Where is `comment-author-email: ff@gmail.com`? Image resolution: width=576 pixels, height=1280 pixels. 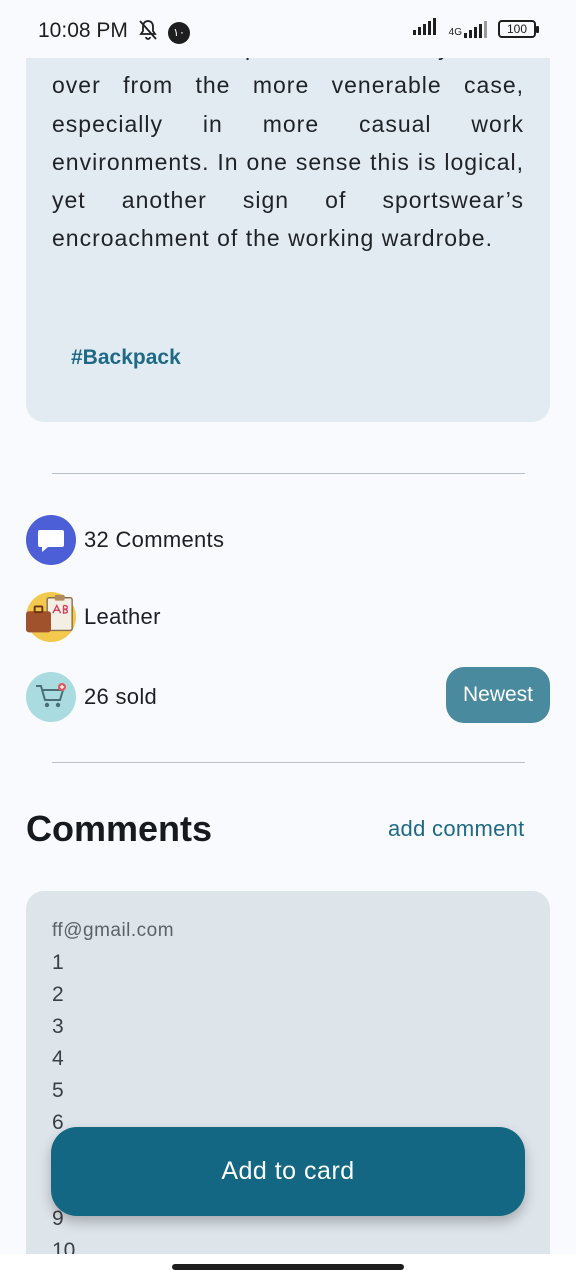 comment-author-email: ff@gmail.com is located at coordinates (113, 930).